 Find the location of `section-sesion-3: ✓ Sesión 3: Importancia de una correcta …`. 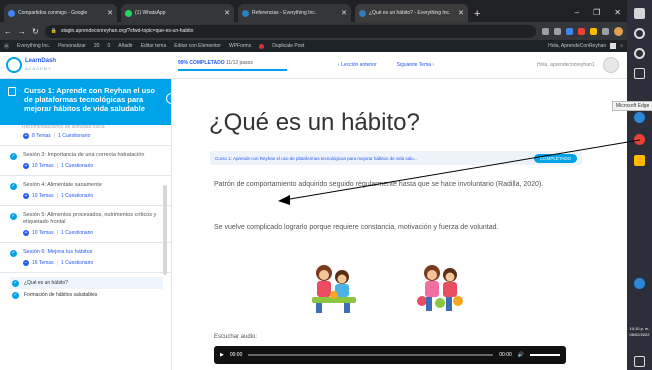

section-sesion-3: ✓ Sesión 3: Importancia de una correcta … is located at coordinates (85, 161).